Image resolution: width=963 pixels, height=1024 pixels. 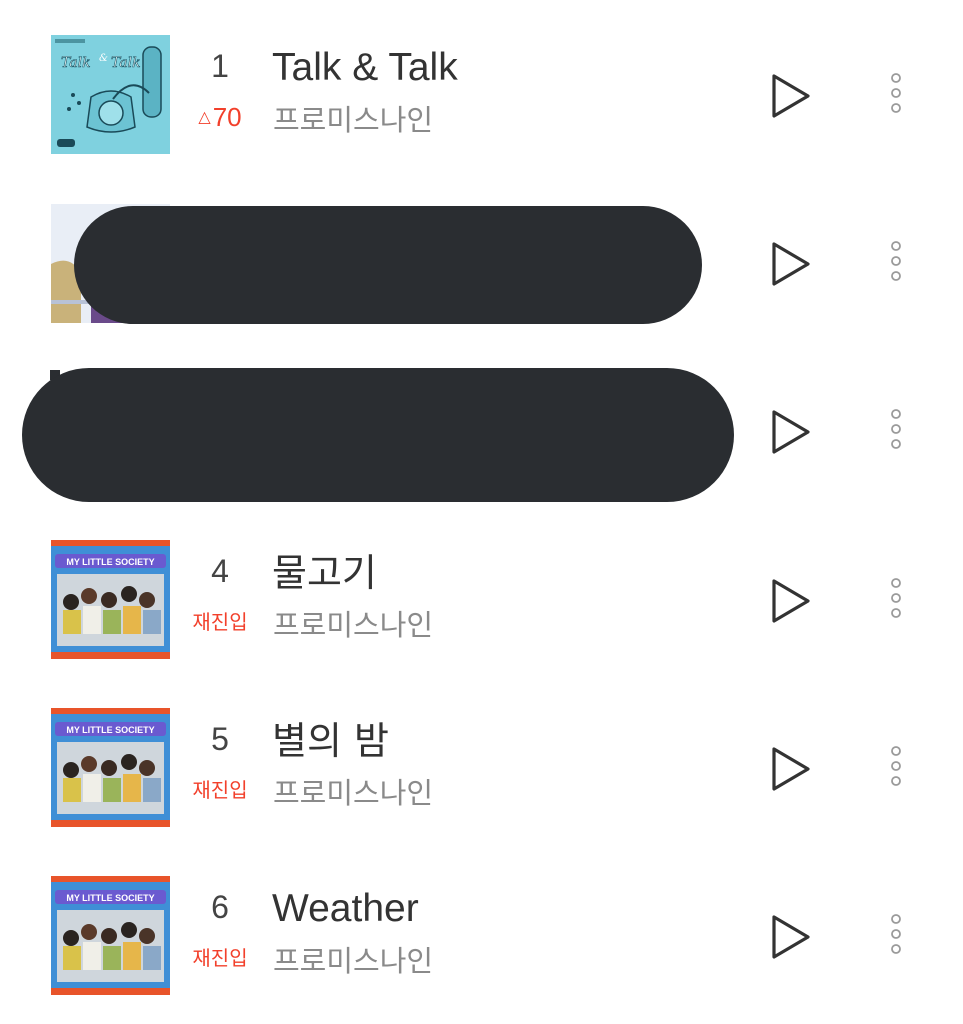 I want to click on rank-number: 6, so click(x=220, y=907).